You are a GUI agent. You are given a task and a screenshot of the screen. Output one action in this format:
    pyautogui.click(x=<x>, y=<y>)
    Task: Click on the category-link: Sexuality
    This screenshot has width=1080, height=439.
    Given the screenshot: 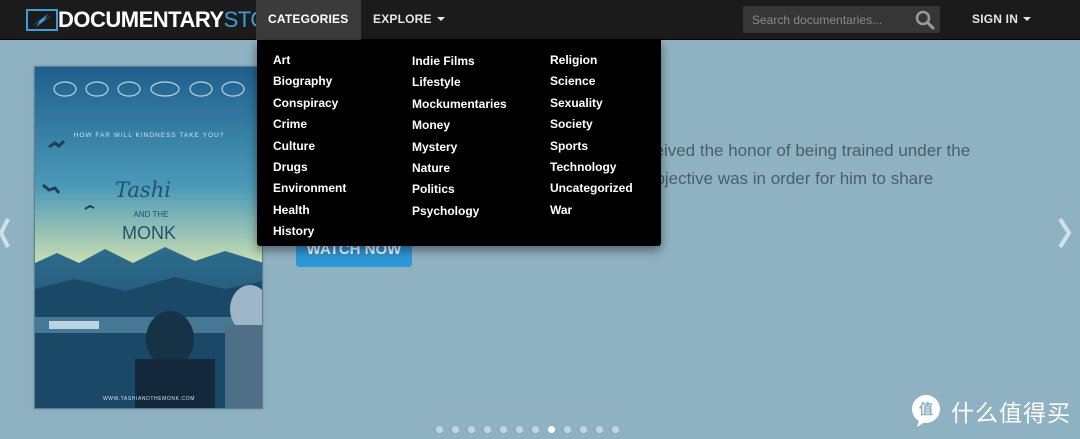 What is the action you would take?
    pyautogui.click(x=591, y=103)
    